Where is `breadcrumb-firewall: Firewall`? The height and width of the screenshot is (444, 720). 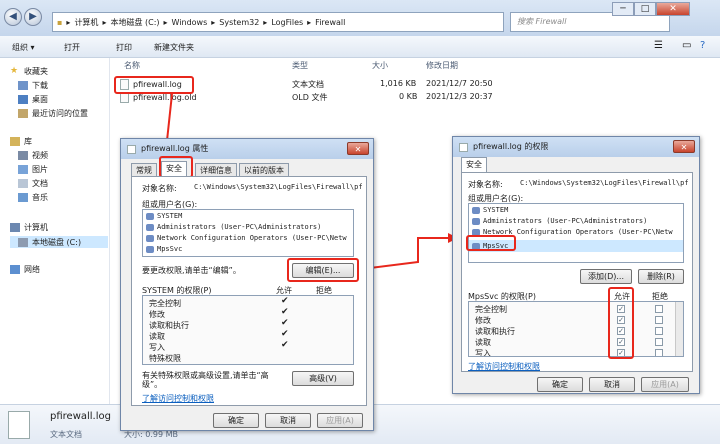 breadcrumb-firewall: Firewall is located at coordinates (330, 22).